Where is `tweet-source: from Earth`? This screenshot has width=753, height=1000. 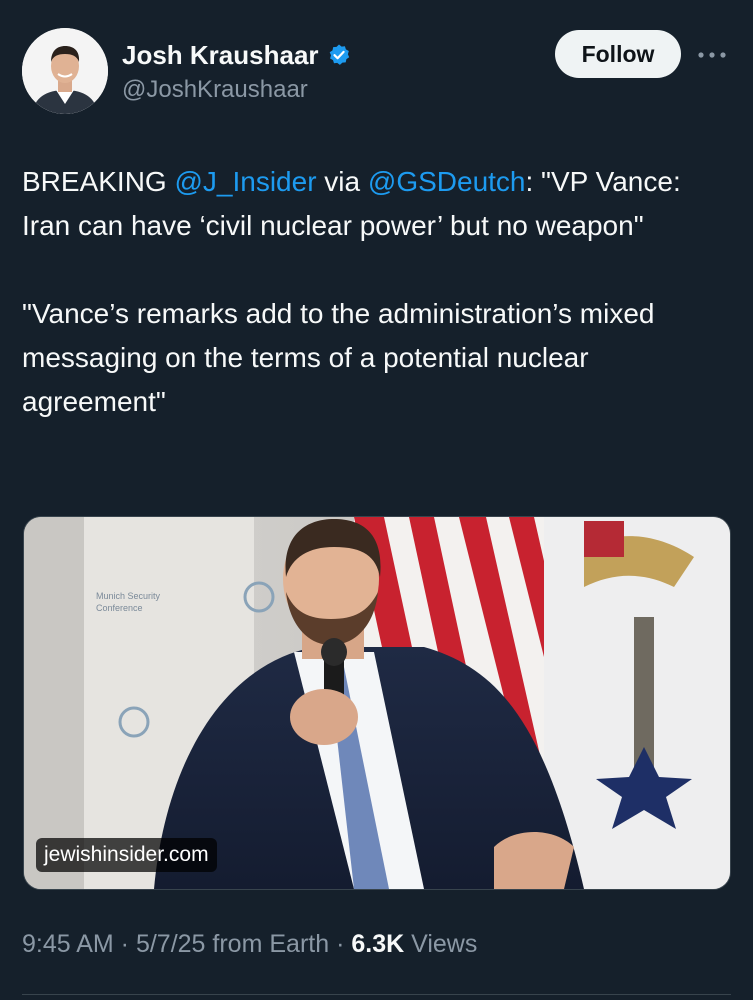
tweet-source: from Earth is located at coordinates (267, 944).